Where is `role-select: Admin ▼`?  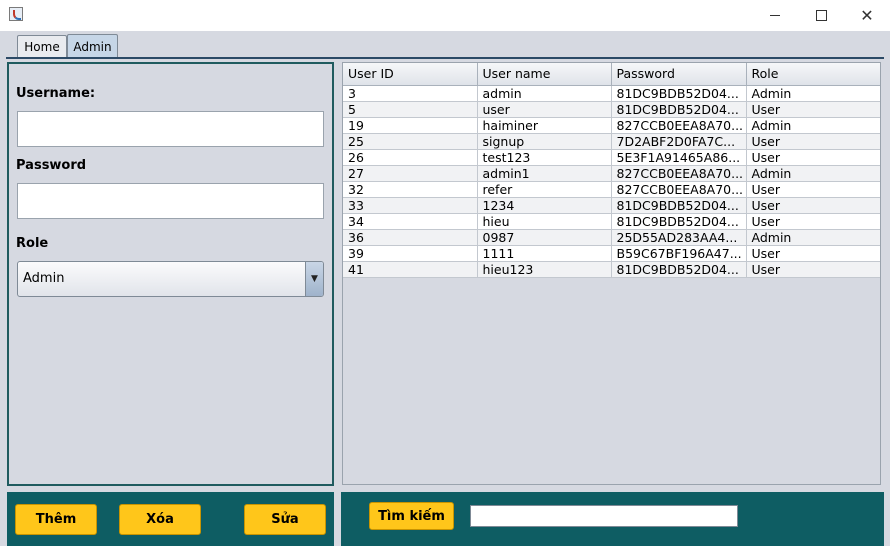
role-select: Admin ▼ is located at coordinates (170, 279).